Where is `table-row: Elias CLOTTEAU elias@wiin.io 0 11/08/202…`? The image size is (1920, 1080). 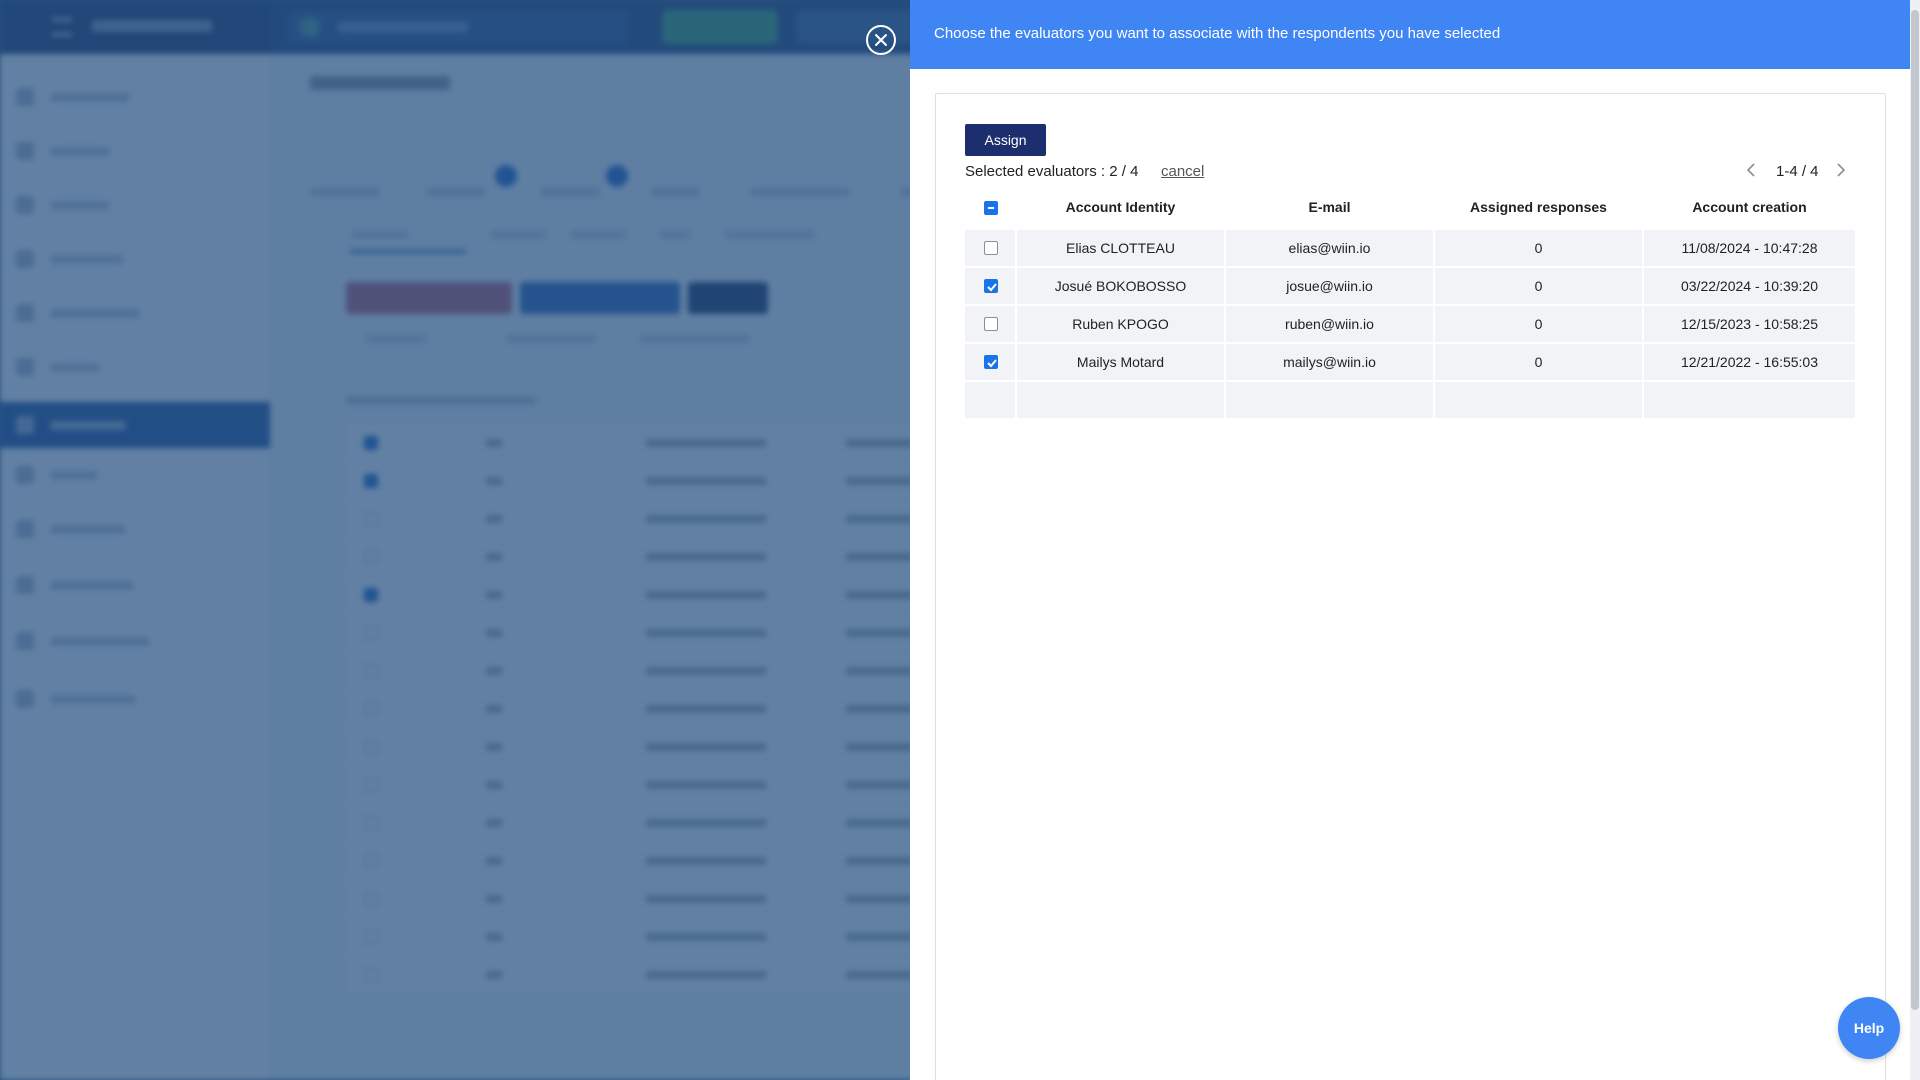 table-row: Elias CLOTTEAU elias@wiin.io 0 11/08/202… is located at coordinates (1410, 248).